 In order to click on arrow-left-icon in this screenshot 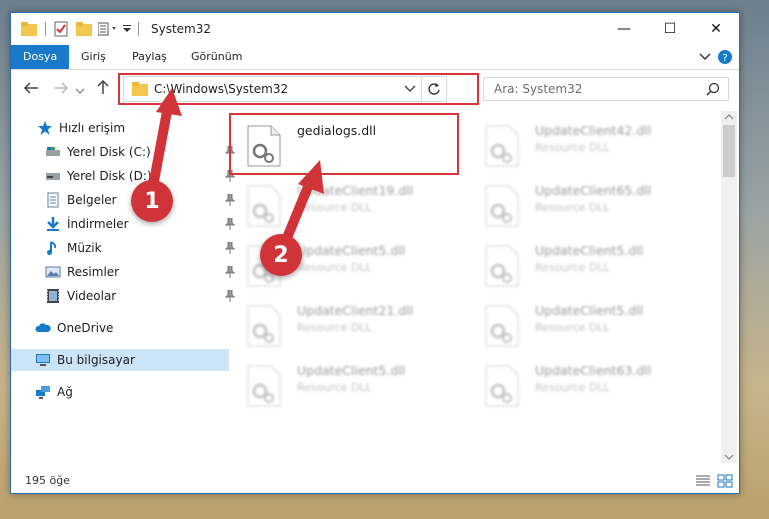, I will do `click(30, 88)`.